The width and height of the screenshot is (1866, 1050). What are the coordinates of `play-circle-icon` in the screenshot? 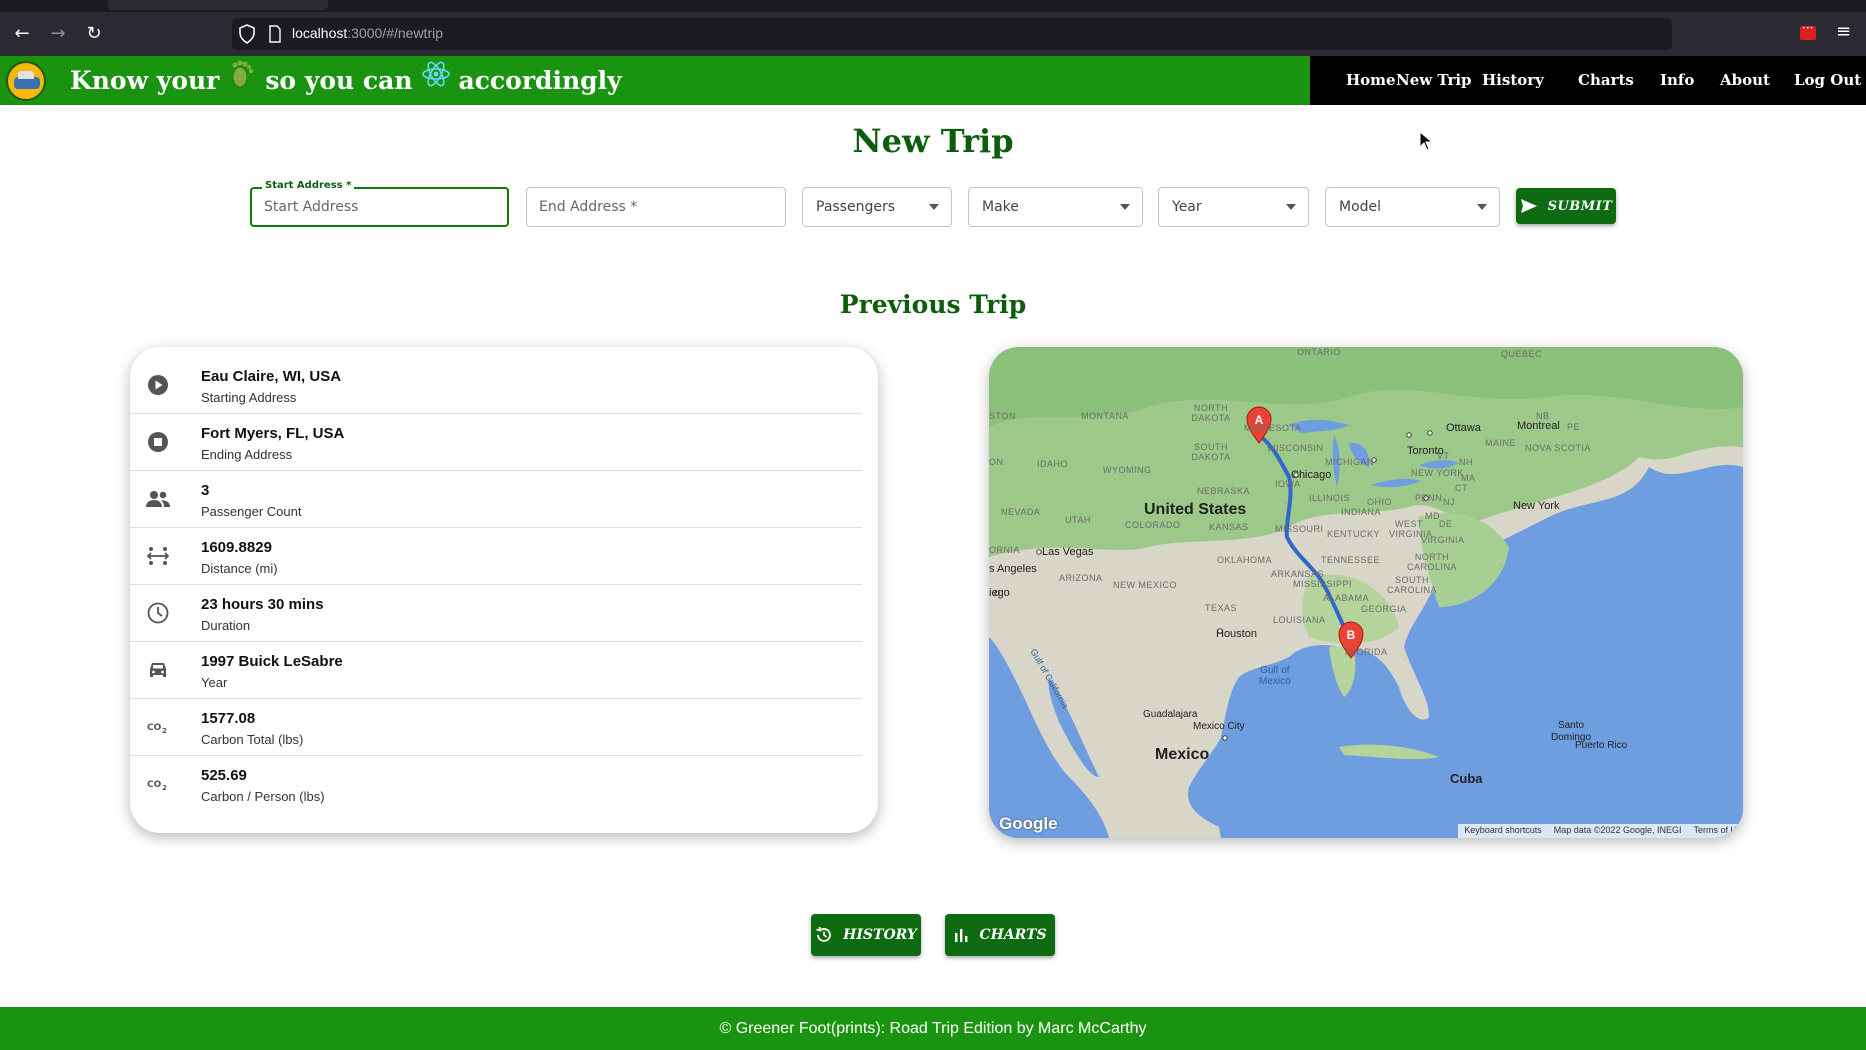 It's located at (158, 385).